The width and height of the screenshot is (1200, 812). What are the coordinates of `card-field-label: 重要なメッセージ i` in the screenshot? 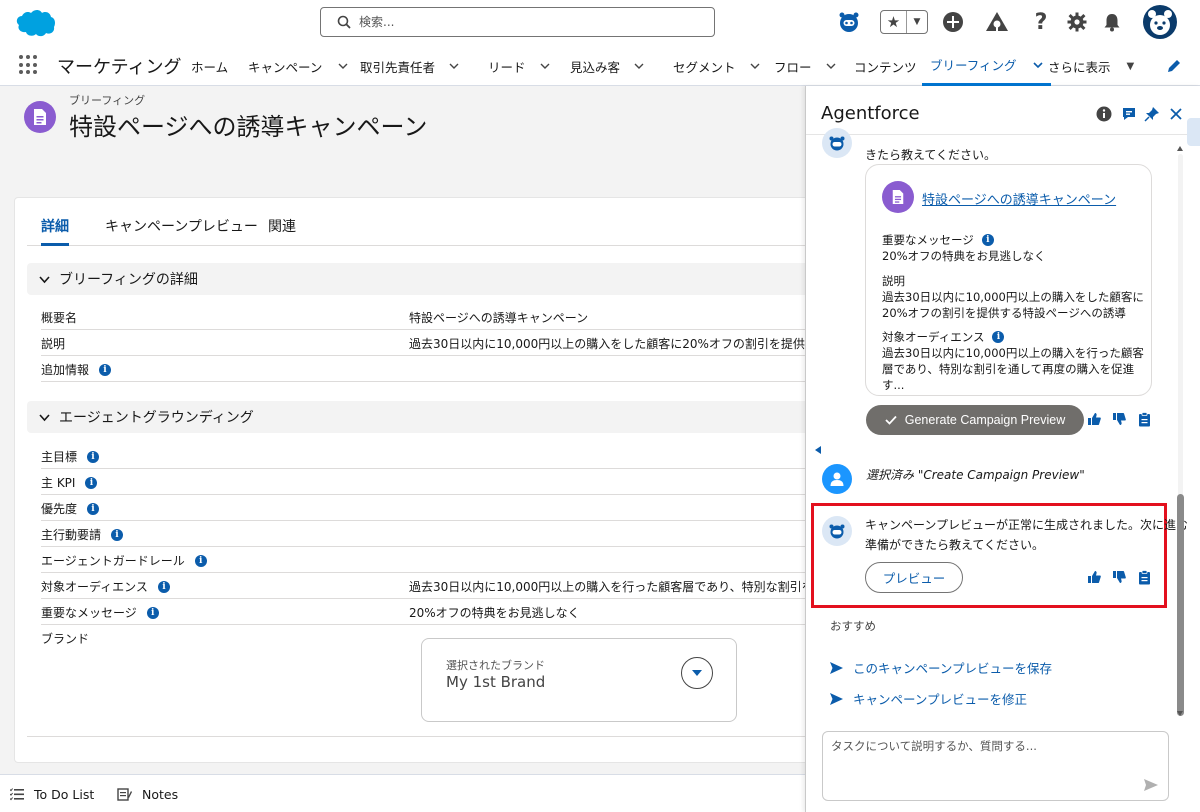 It's located at (938, 240).